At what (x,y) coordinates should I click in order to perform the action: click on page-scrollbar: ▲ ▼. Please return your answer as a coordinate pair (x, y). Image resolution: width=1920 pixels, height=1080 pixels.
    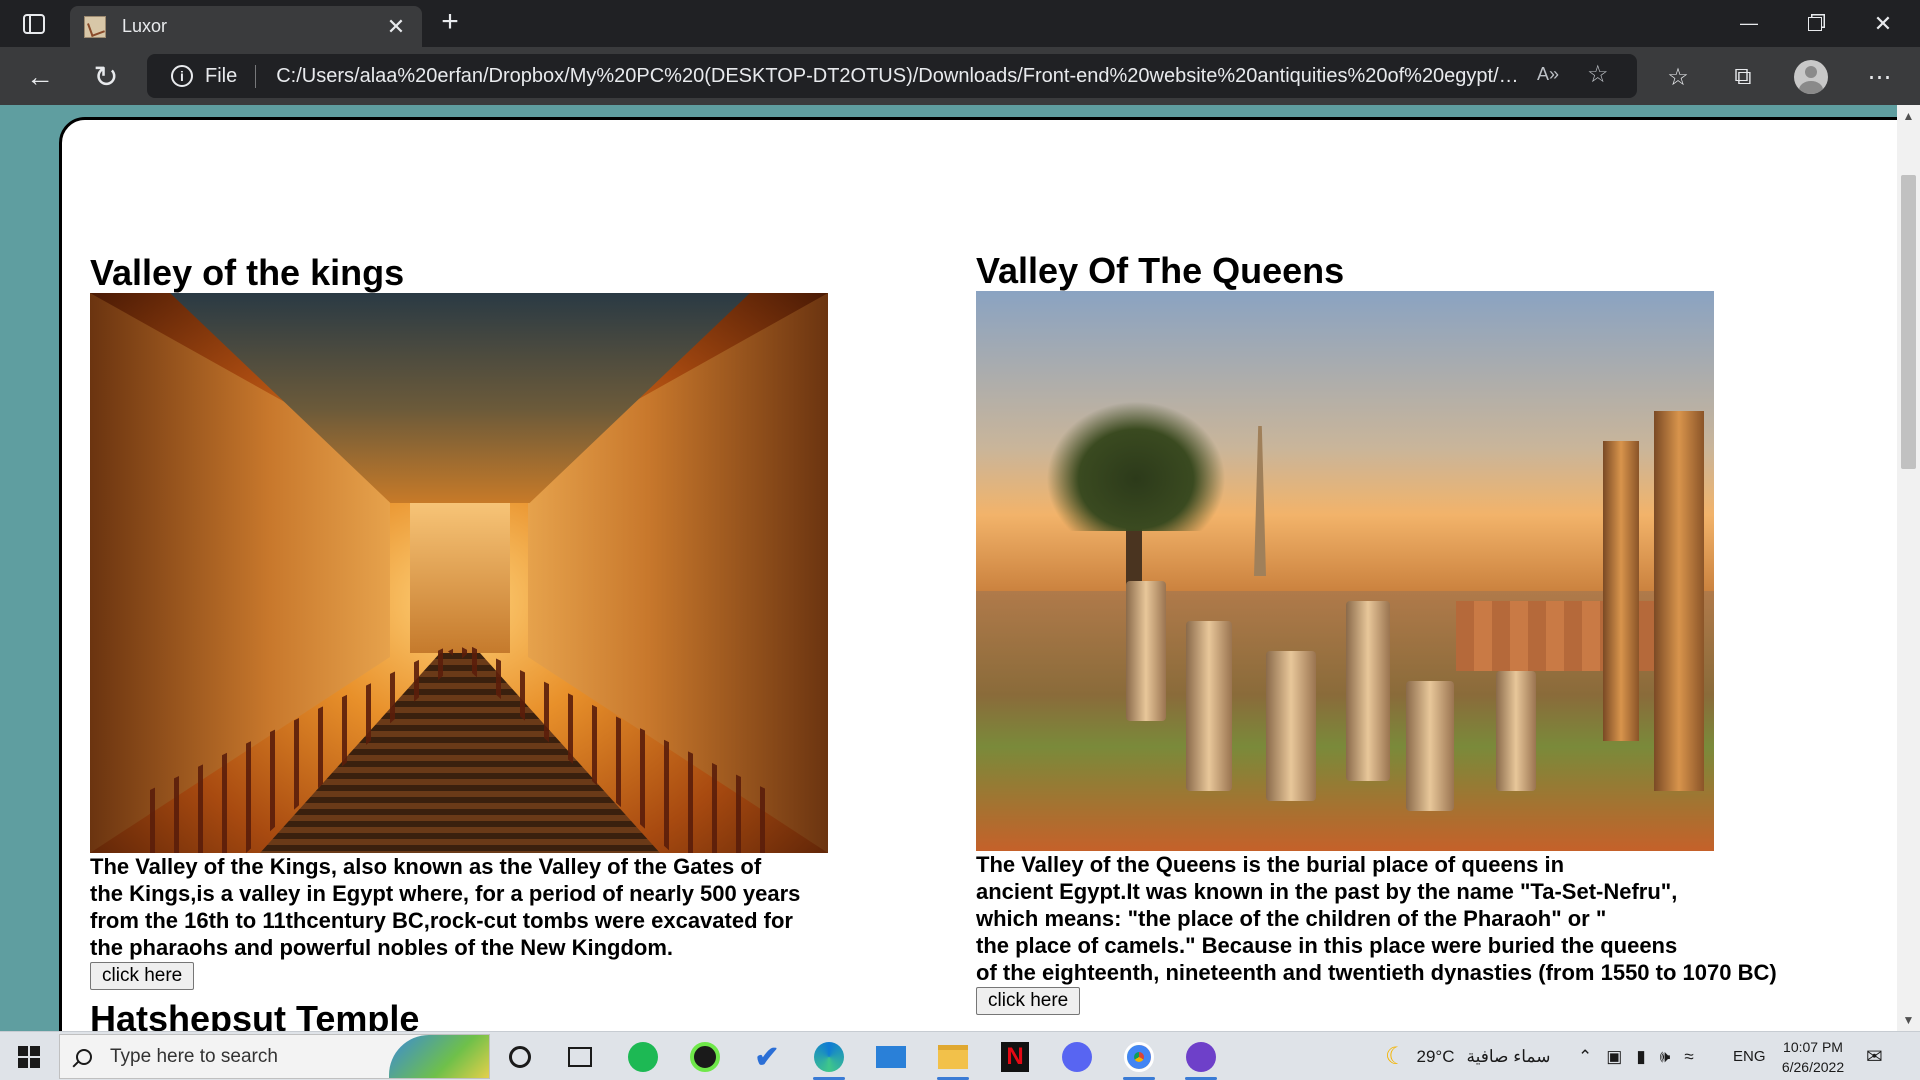
    Looking at the image, I should click on (1908, 568).